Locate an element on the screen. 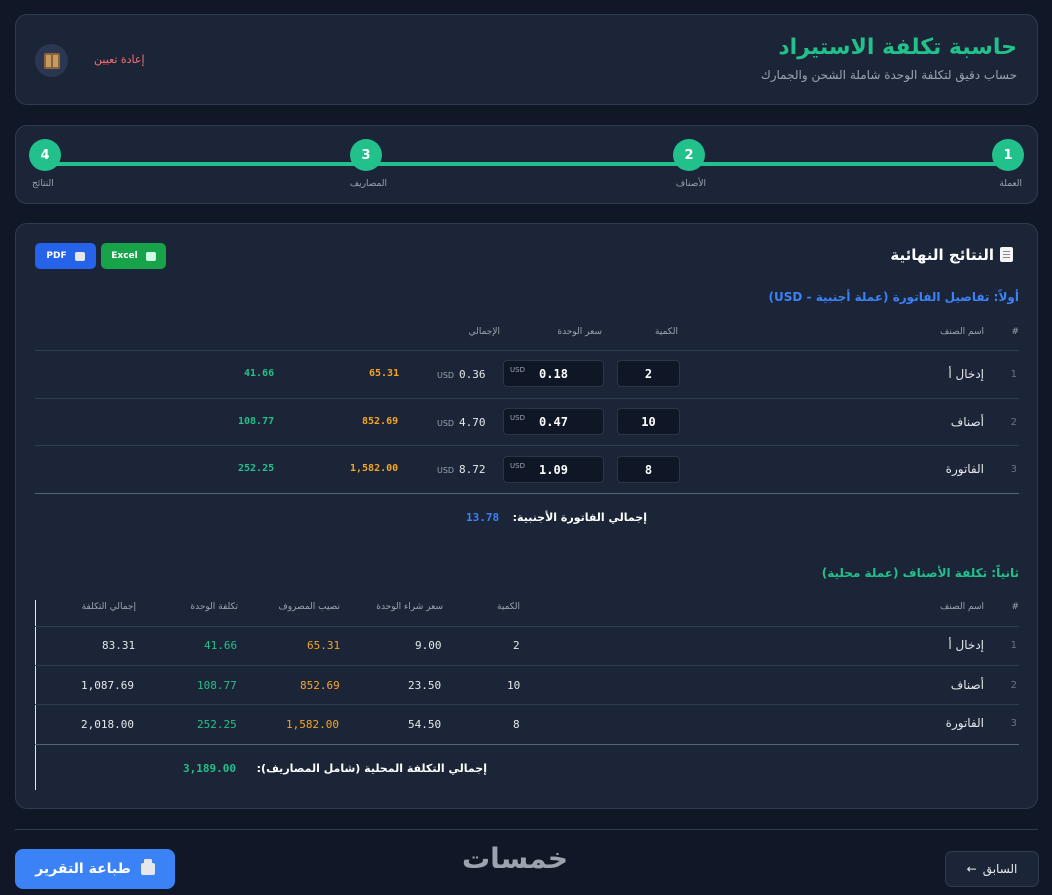 Image resolution: width=1052 pixels, height=895 pixels. export-excel-button: Excel is located at coordinates (133, 256).